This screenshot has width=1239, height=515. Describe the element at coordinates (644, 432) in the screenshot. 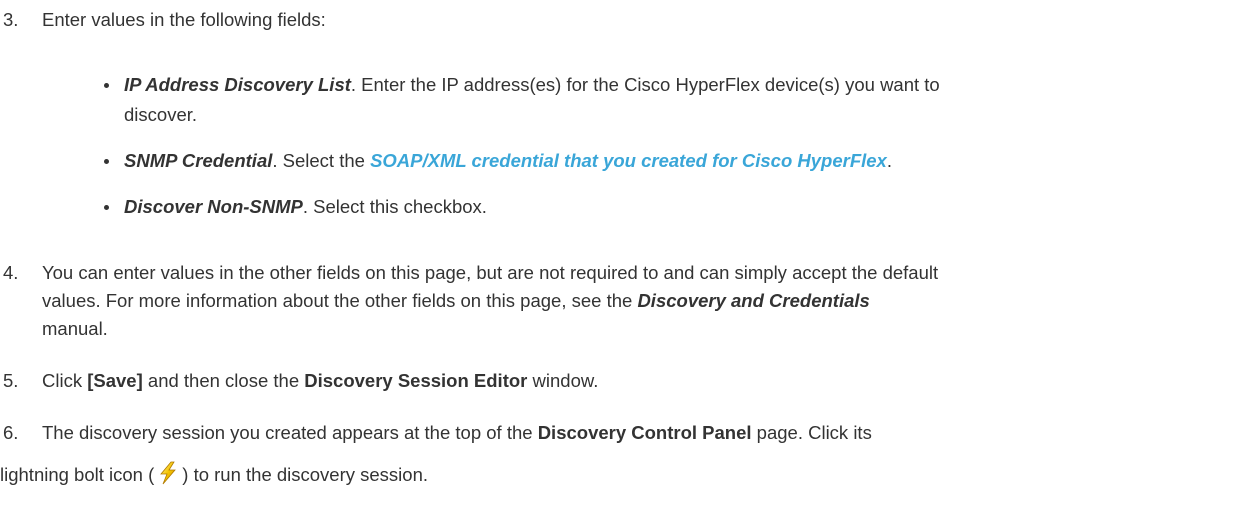

I see `discovery-control-panel-label: Discovery Control Panel` at that location.